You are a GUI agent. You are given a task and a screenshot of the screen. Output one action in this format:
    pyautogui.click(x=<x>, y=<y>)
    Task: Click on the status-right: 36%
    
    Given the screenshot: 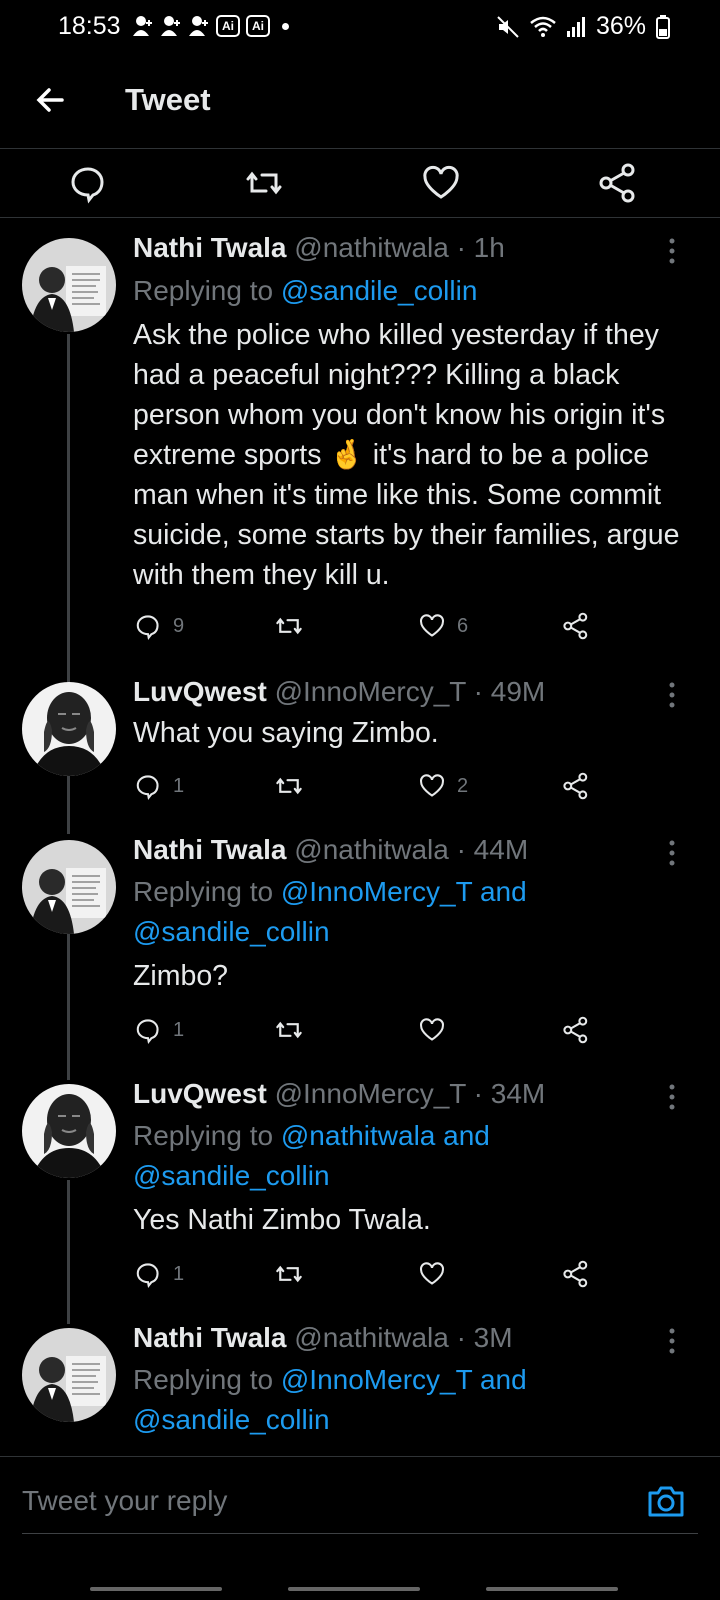 What is the action you would take?
    pyautogui.click(x=583, y=26)
    